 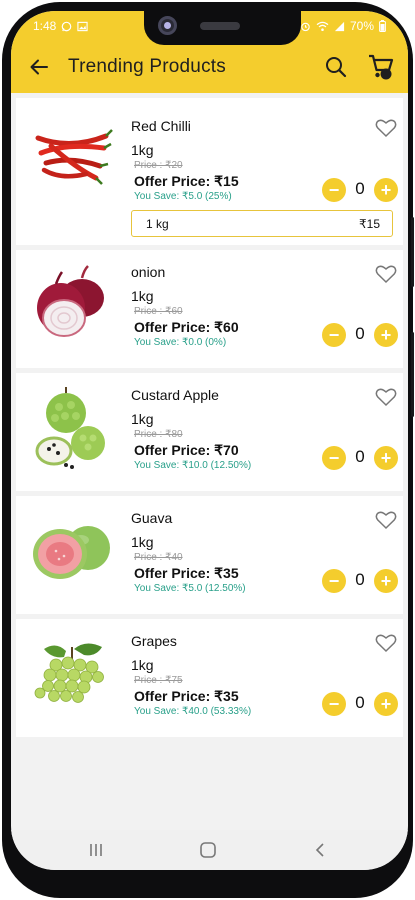 What do you see at coordinates (180, 342) in the screenshot?
I see `product-savings: You Save: ₹0.0 (0%)` at bounding box center [180, 342].